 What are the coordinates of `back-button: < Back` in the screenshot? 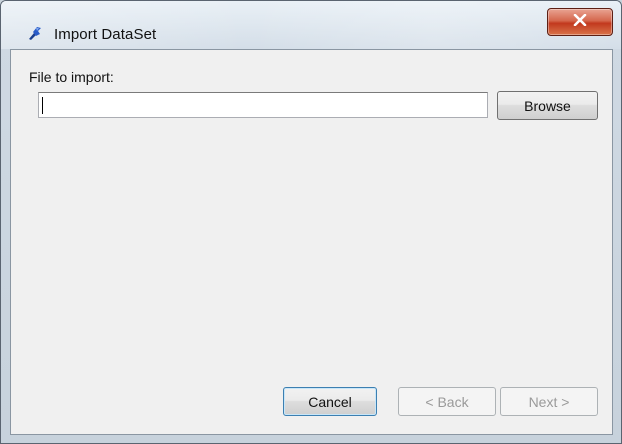 It's located at (447, 401).